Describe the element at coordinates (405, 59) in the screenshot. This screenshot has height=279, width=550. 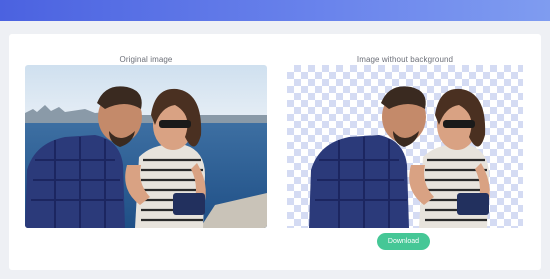
I see `result-image-title: Image without background` at that location.